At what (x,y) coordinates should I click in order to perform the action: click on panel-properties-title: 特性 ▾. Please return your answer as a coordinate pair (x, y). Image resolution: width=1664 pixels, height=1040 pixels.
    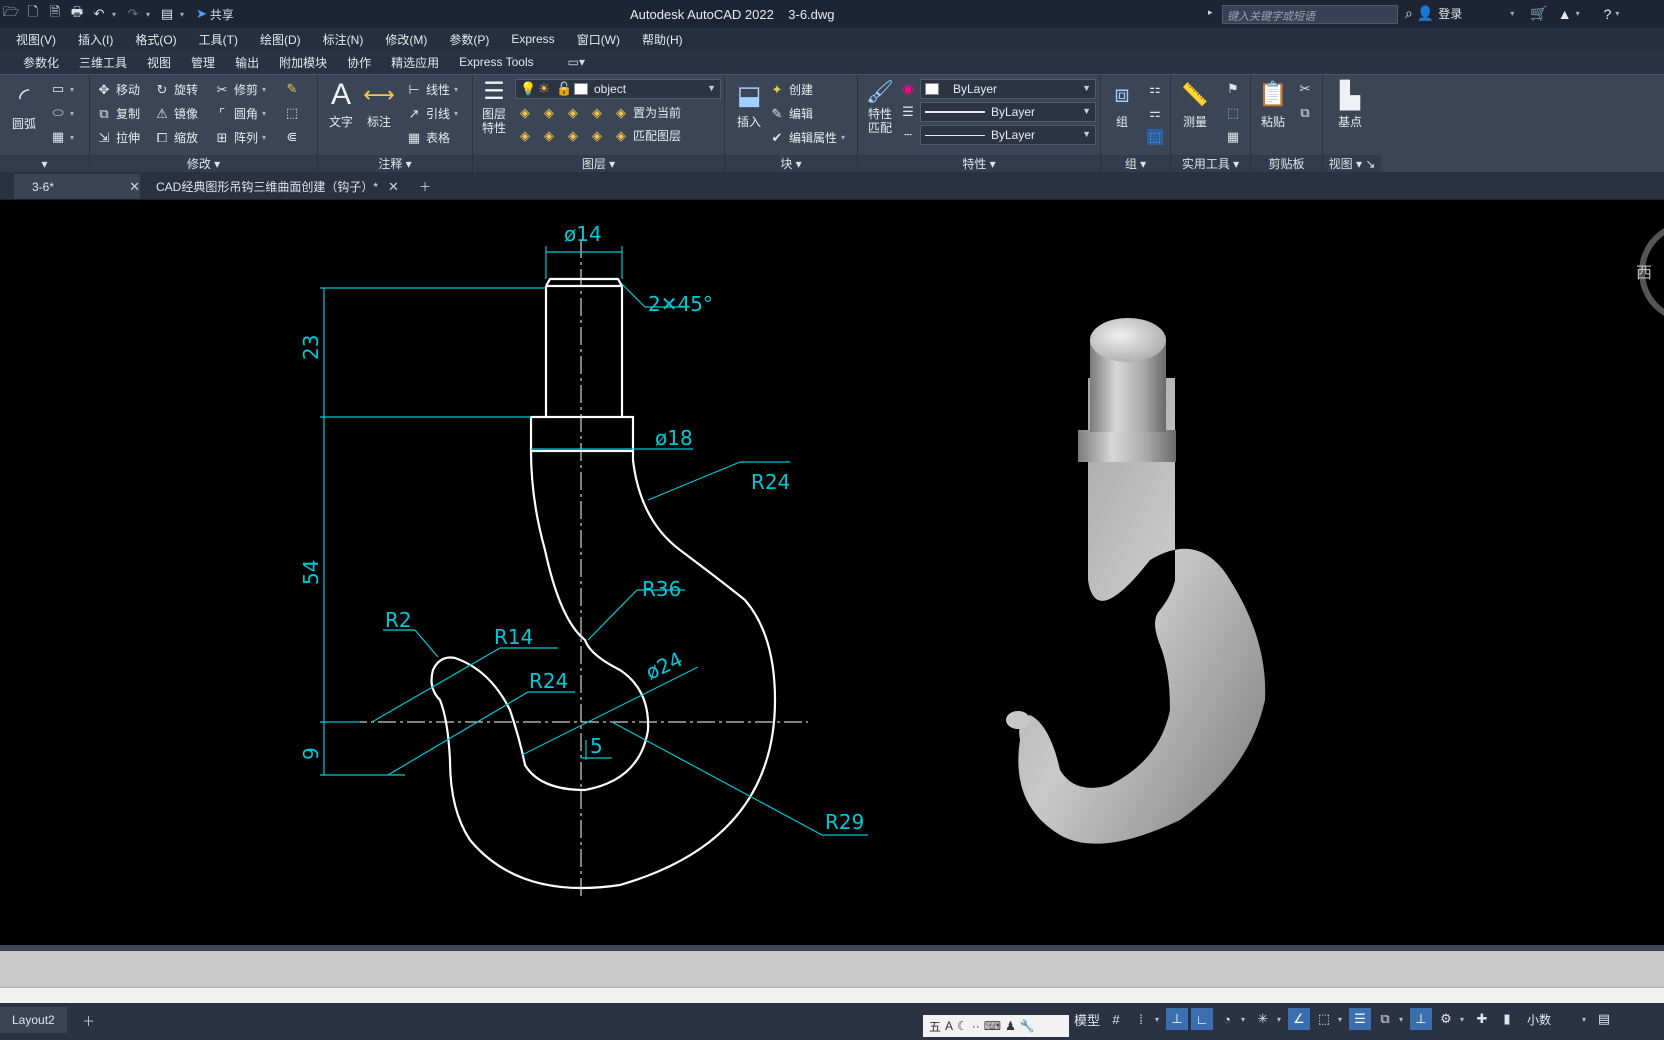
    Looking at the image, I should click on (979, 164).